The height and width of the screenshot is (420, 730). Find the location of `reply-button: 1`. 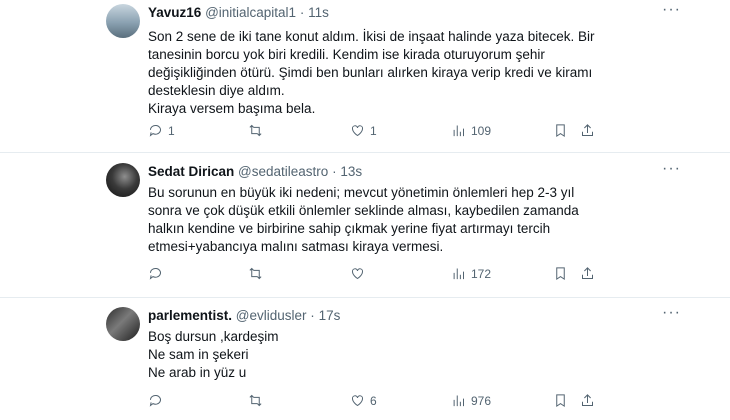

reply-button: 1 is located at coordinates (161, 130).